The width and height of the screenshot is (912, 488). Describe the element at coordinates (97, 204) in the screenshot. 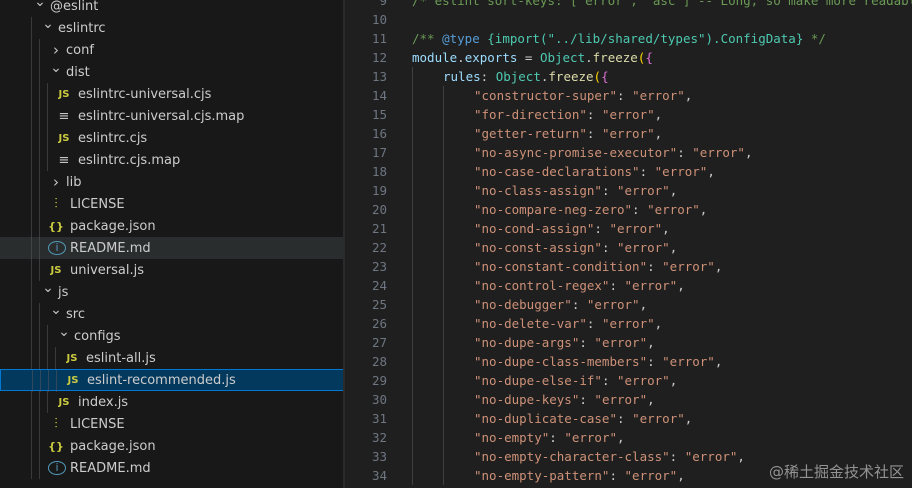

I see `tree-item-label: LICENSE` at that location.